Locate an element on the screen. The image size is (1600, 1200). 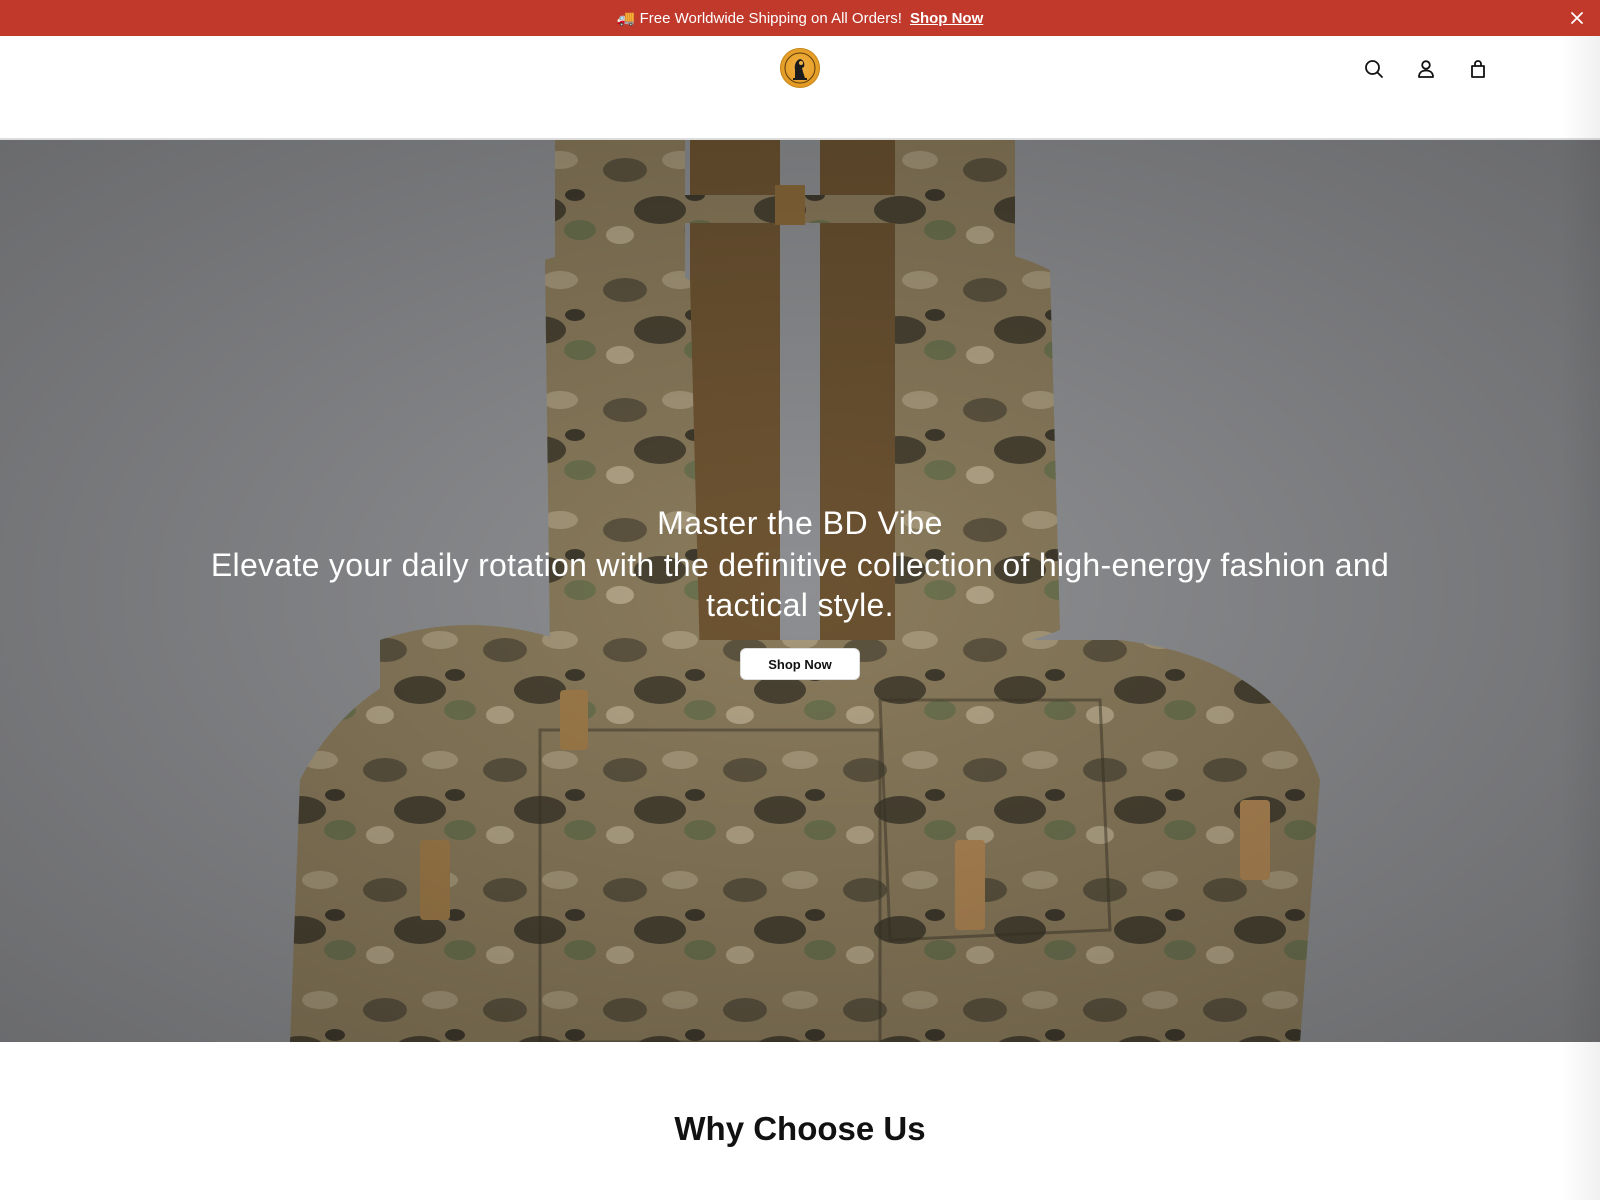
announcement-text: 🚚 Free Worldwide Shipping on All Orders! is located at coordinates (759, 18).